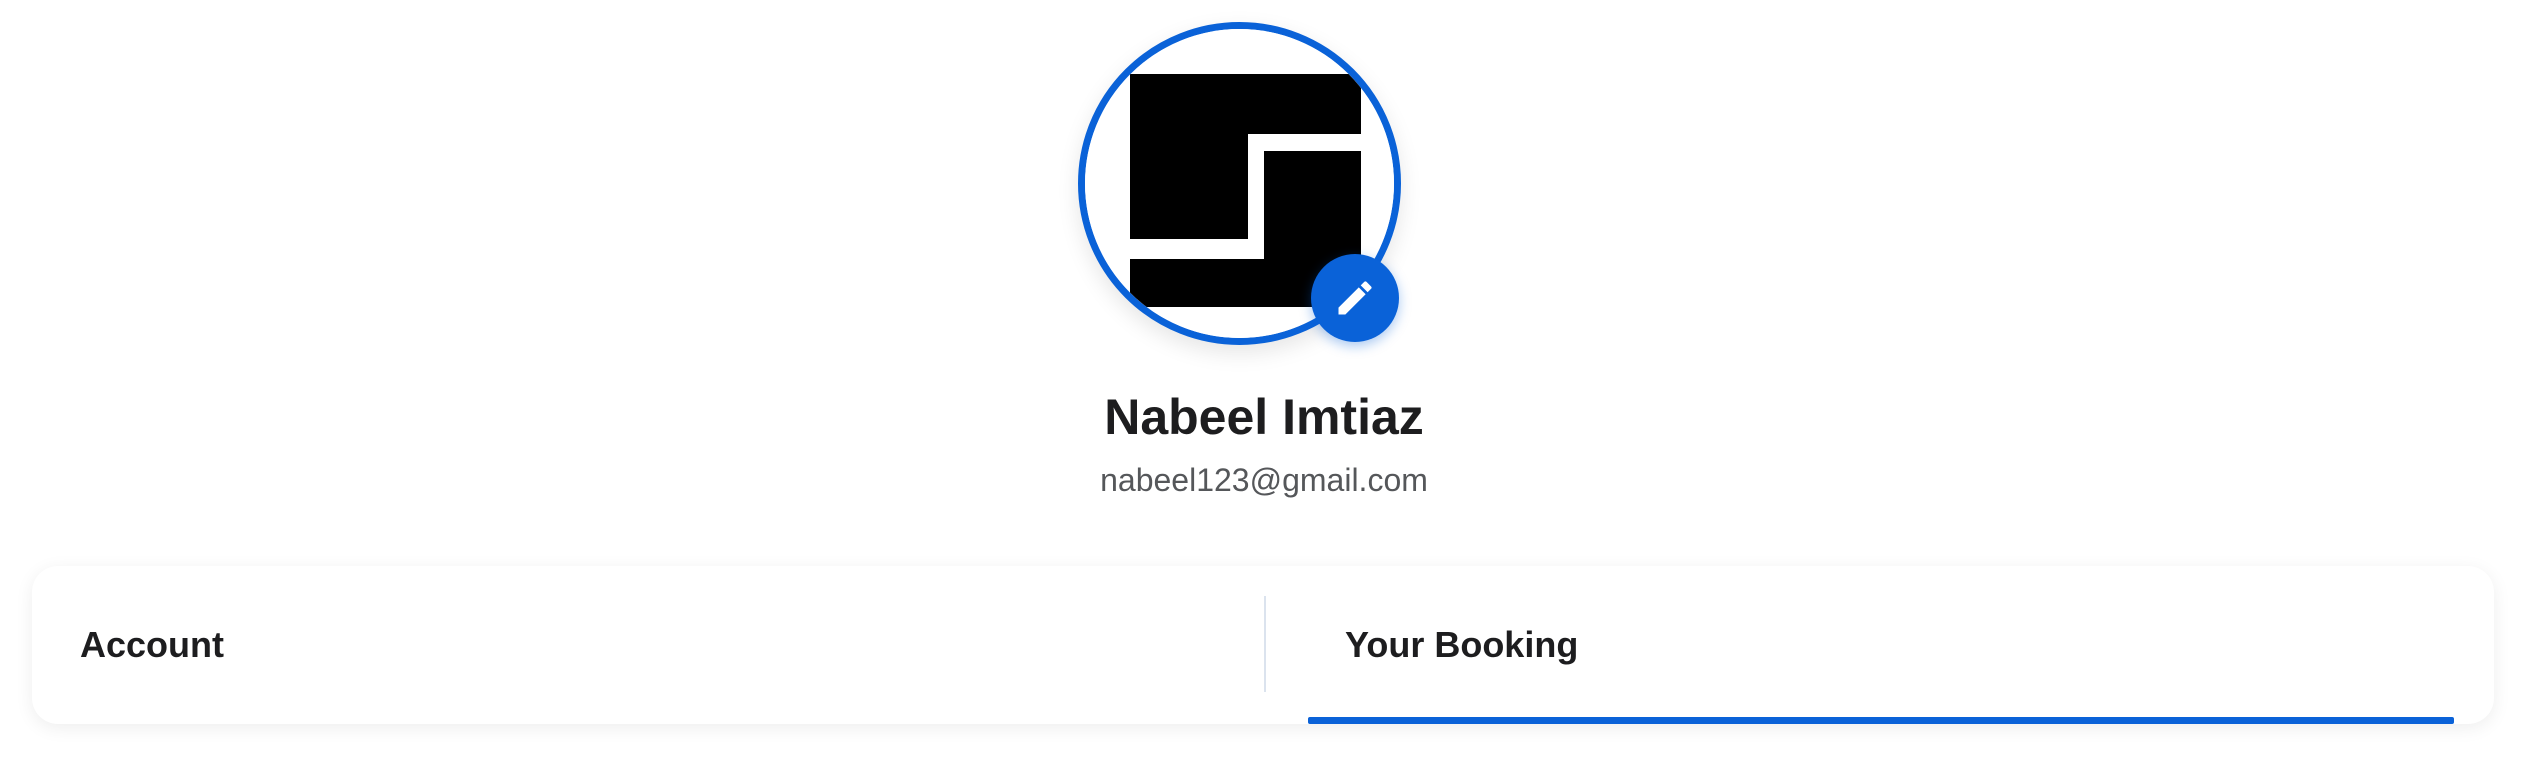 This screenshot has height=766, width=2528. I want to click on user-email: nabeel123@gmail.com, so click(1264, 480).